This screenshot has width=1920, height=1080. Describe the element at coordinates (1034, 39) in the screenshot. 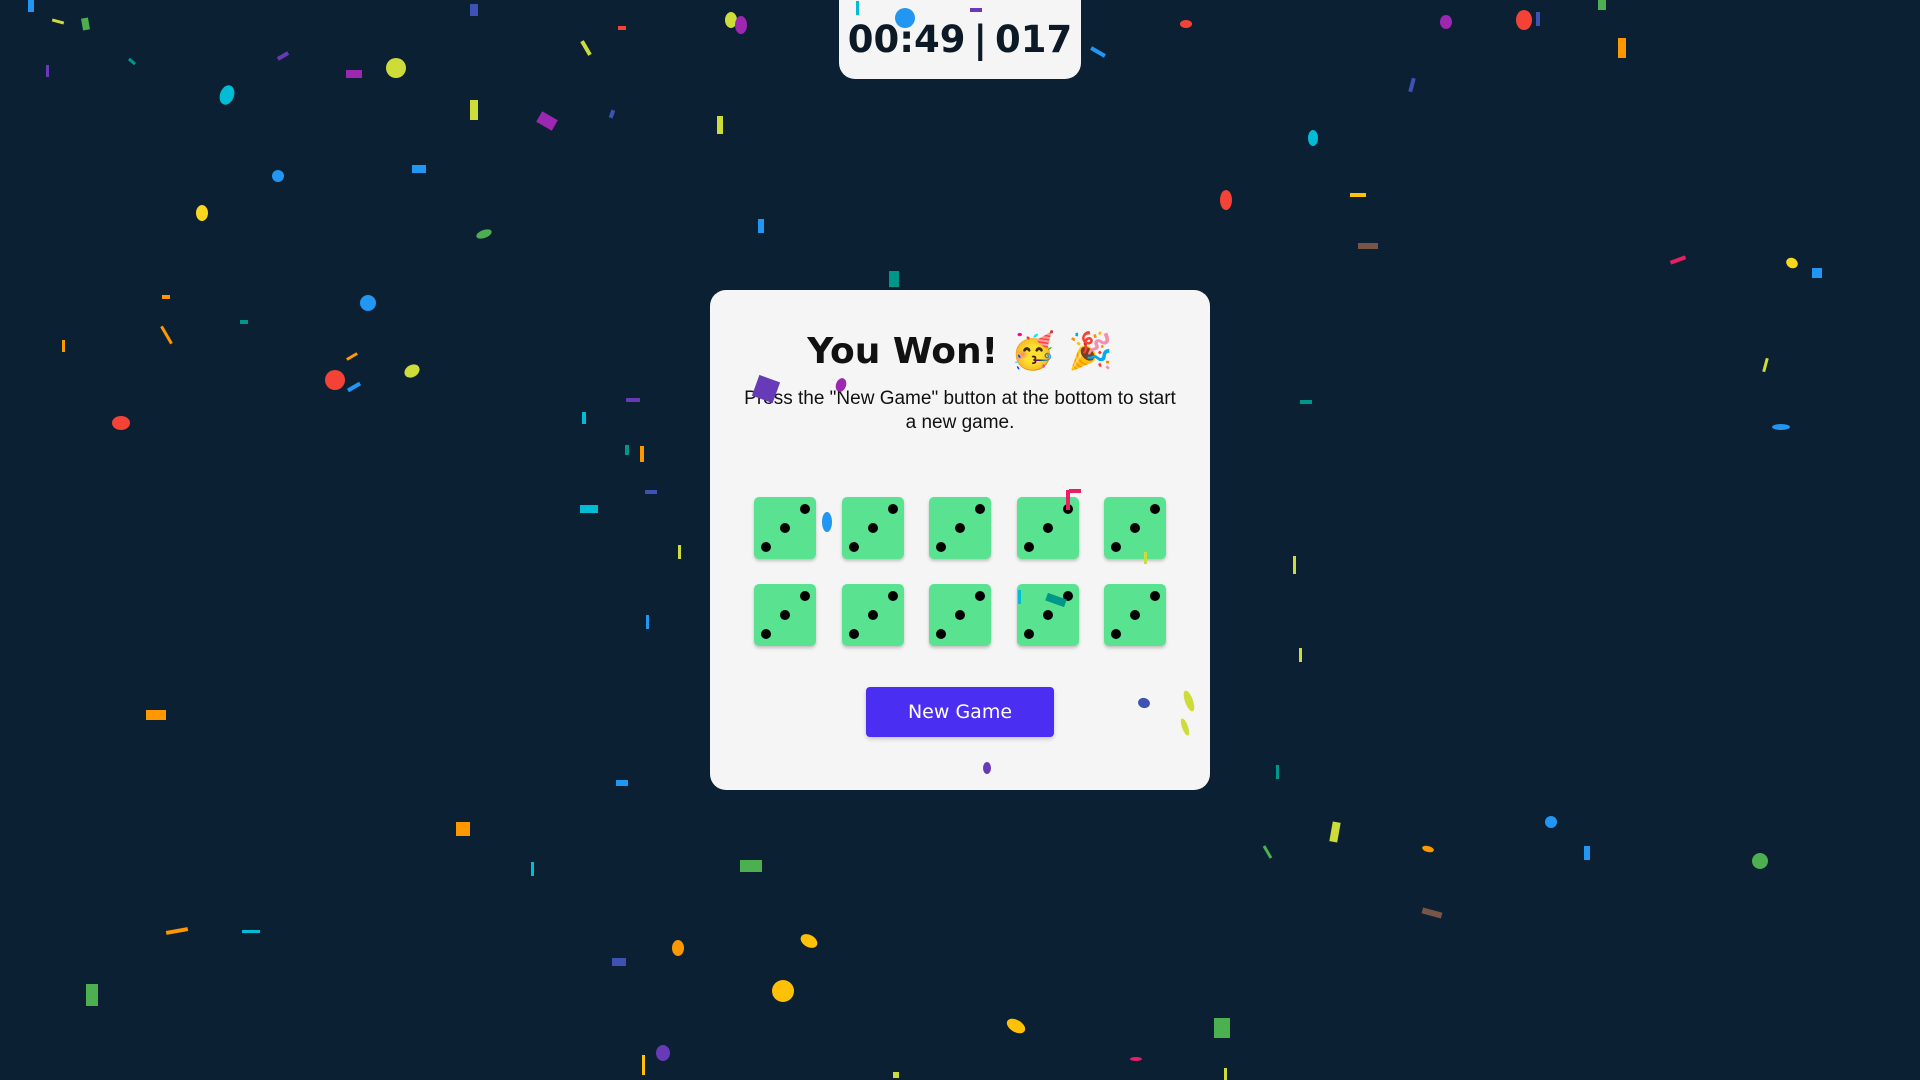

I see `roll-count: 017` at that location.